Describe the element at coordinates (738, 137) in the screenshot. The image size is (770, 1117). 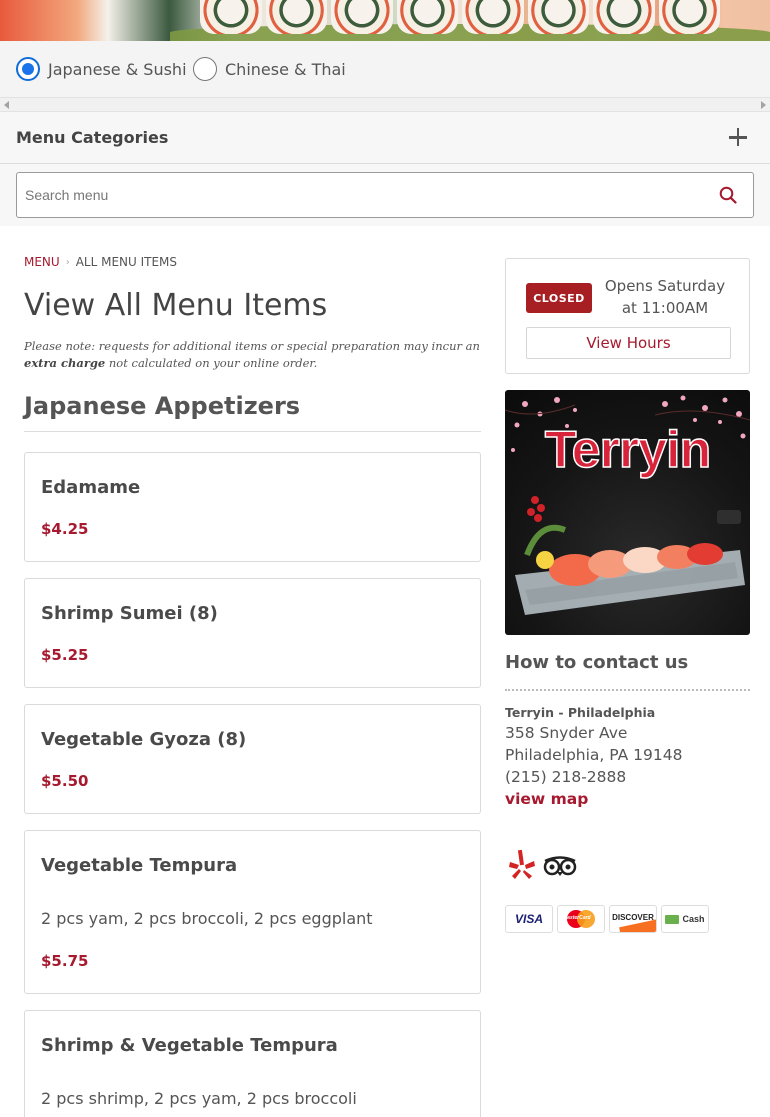
I see `plus-icon` at that location.